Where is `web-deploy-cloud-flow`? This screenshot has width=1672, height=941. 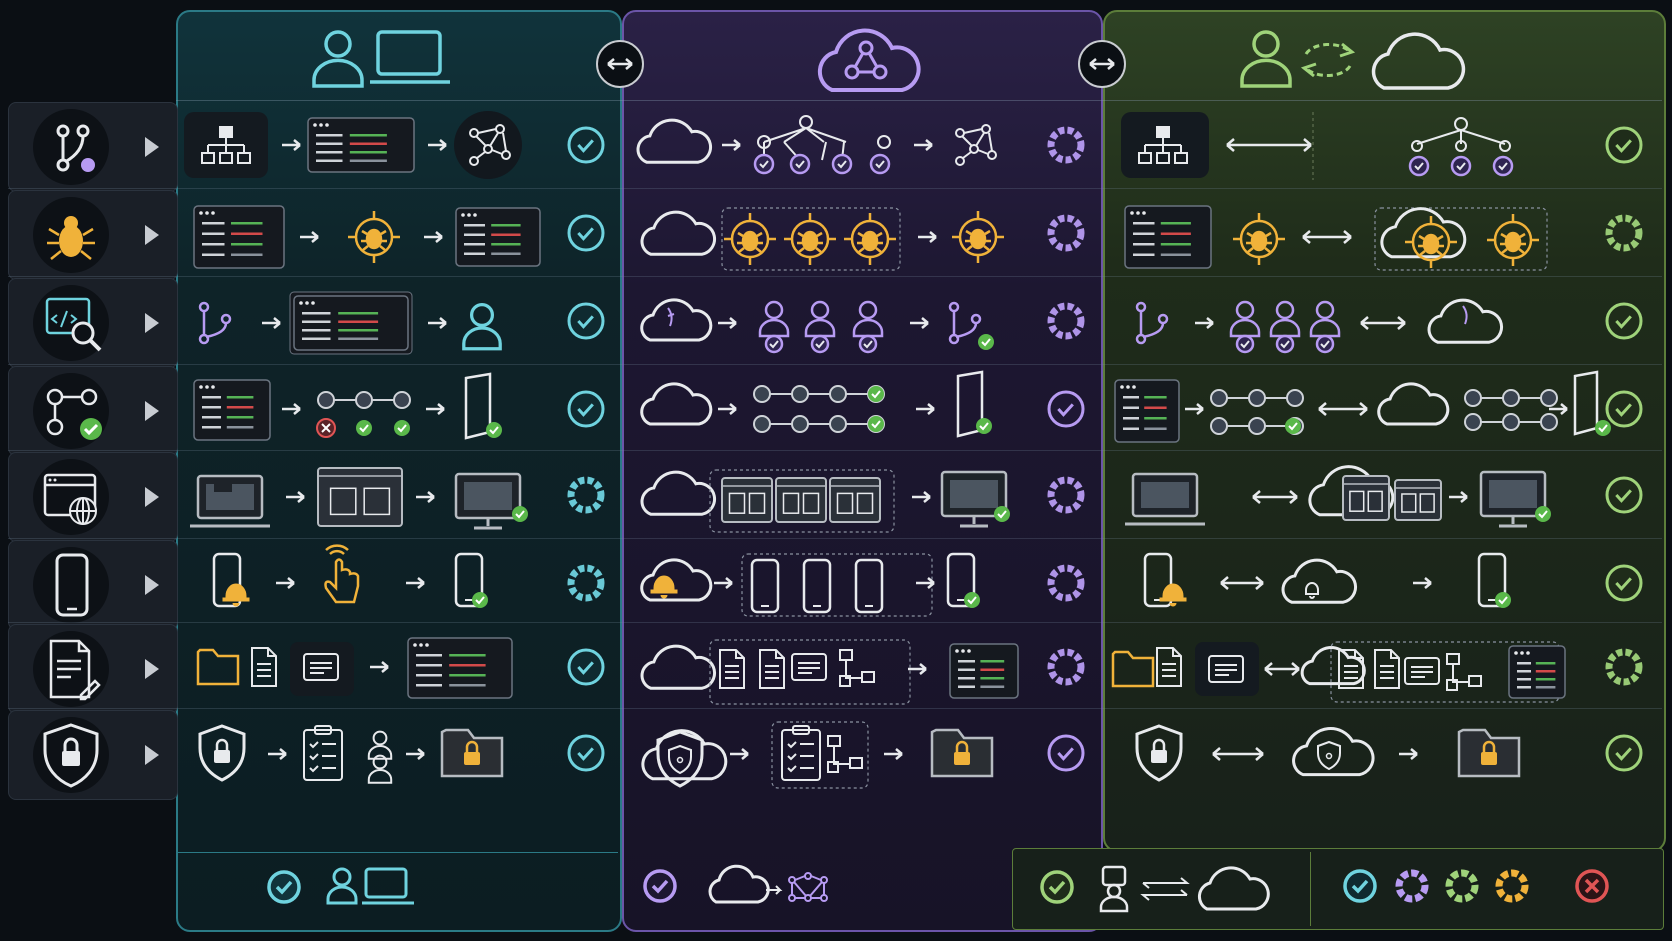
web-deploy-cloud-flow is located at coordinates (825, 501).